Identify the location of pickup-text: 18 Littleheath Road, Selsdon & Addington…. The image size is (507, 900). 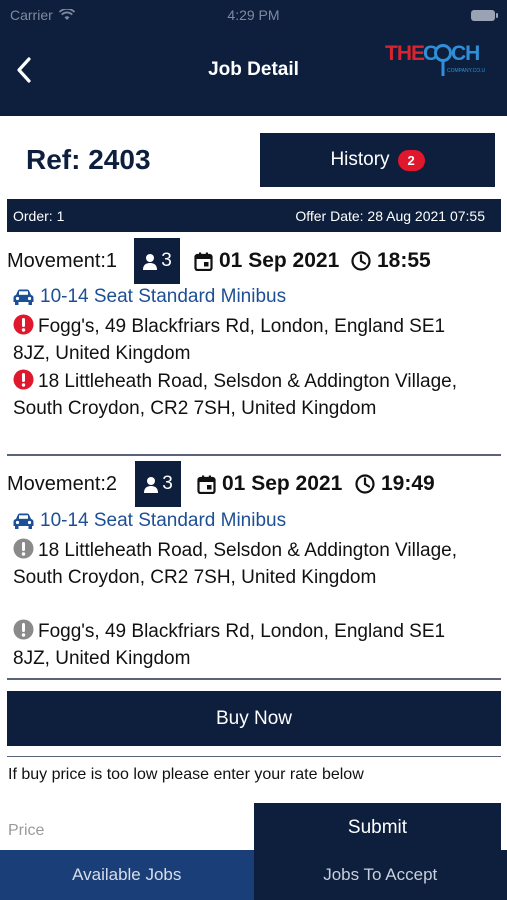
(235, 564).